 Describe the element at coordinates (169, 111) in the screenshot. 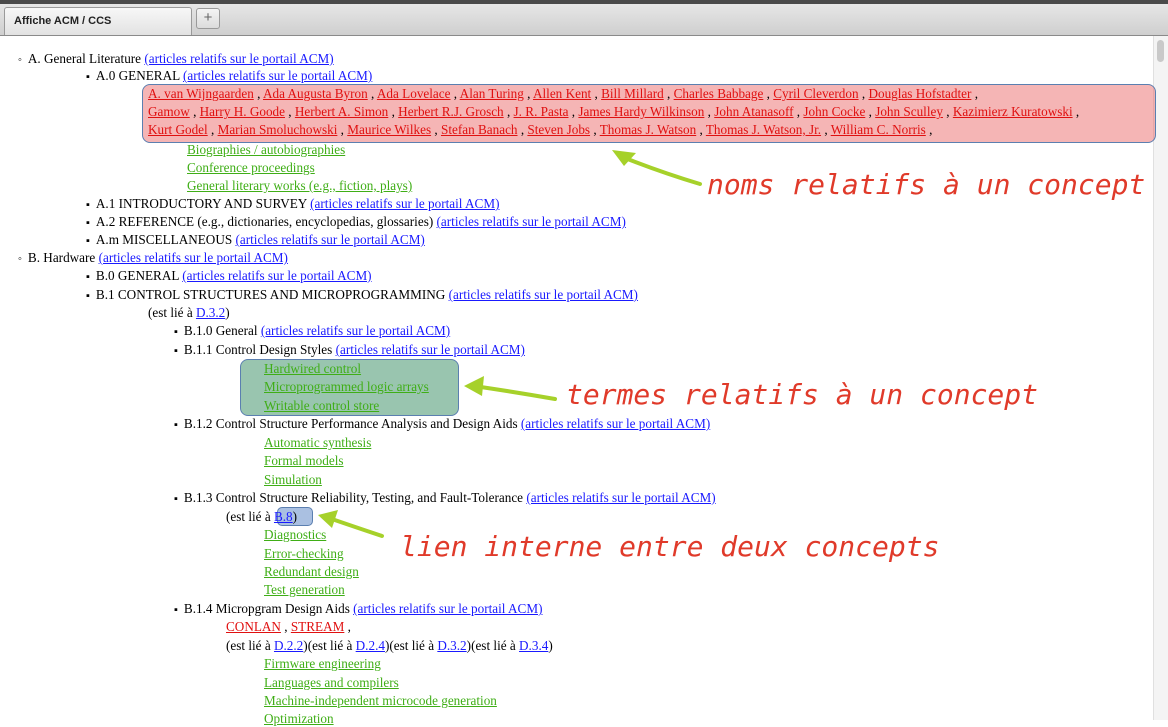

I see `name-link: Gamow` at that location.